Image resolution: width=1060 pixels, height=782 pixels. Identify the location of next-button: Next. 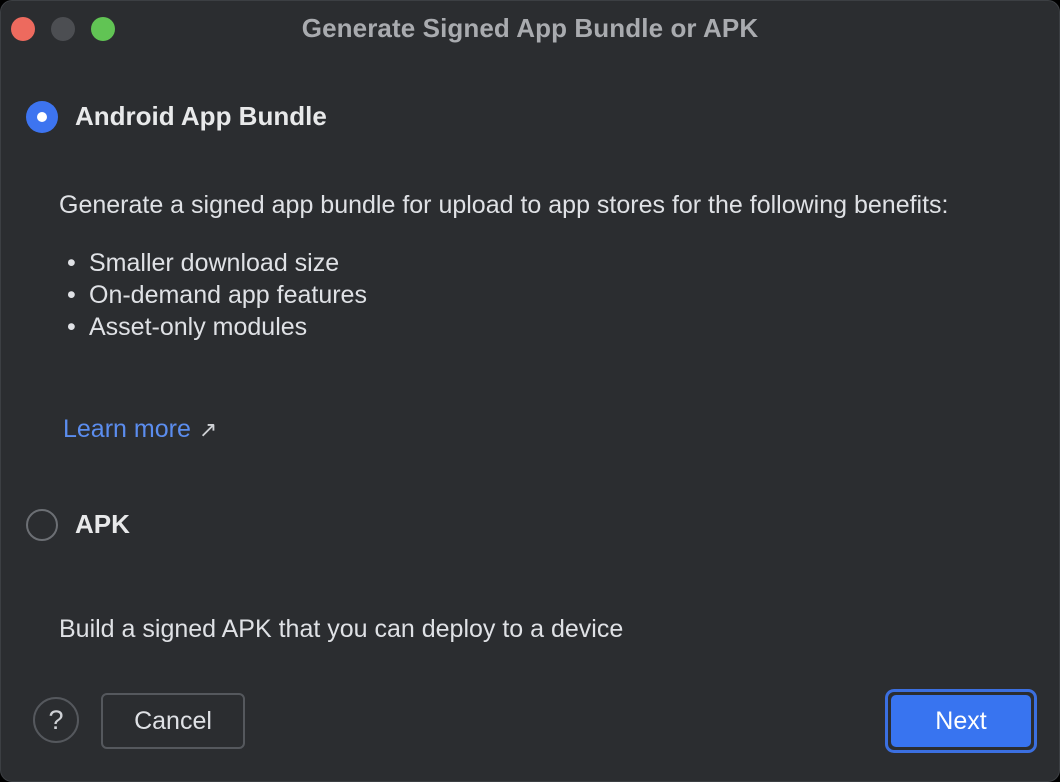
(961, 721).